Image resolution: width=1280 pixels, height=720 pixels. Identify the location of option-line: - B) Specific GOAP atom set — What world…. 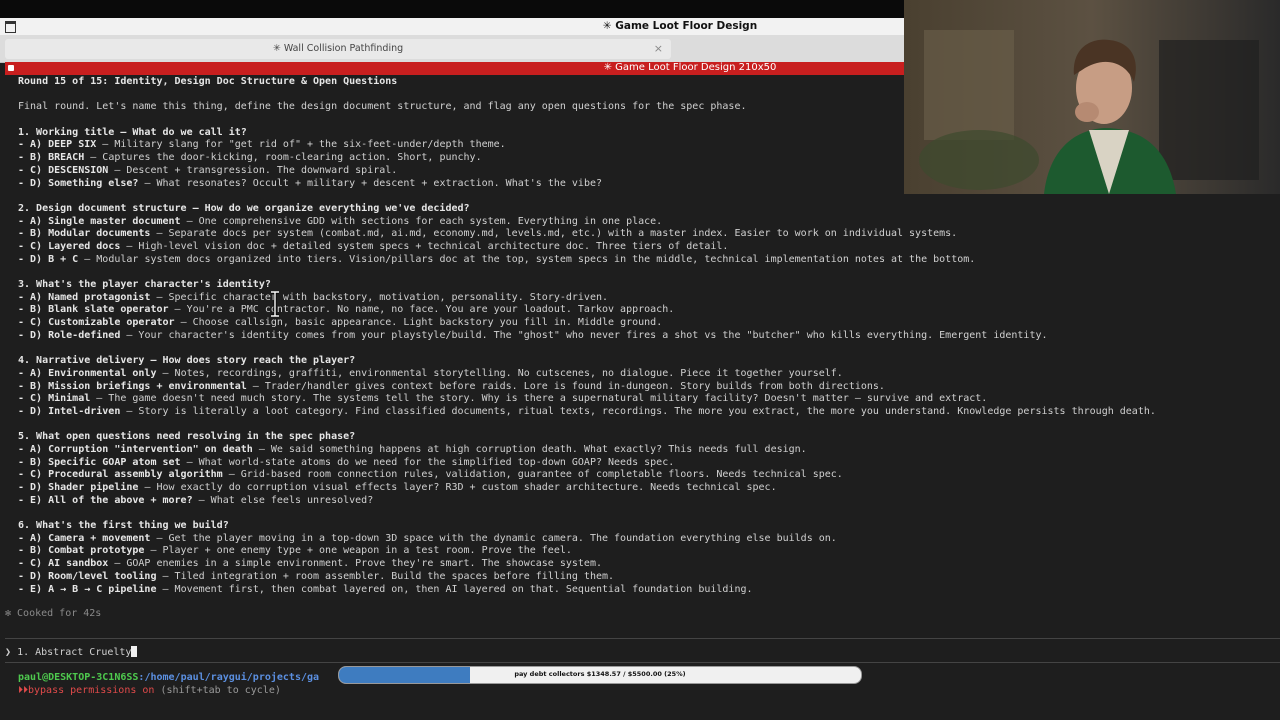
(346, 462).